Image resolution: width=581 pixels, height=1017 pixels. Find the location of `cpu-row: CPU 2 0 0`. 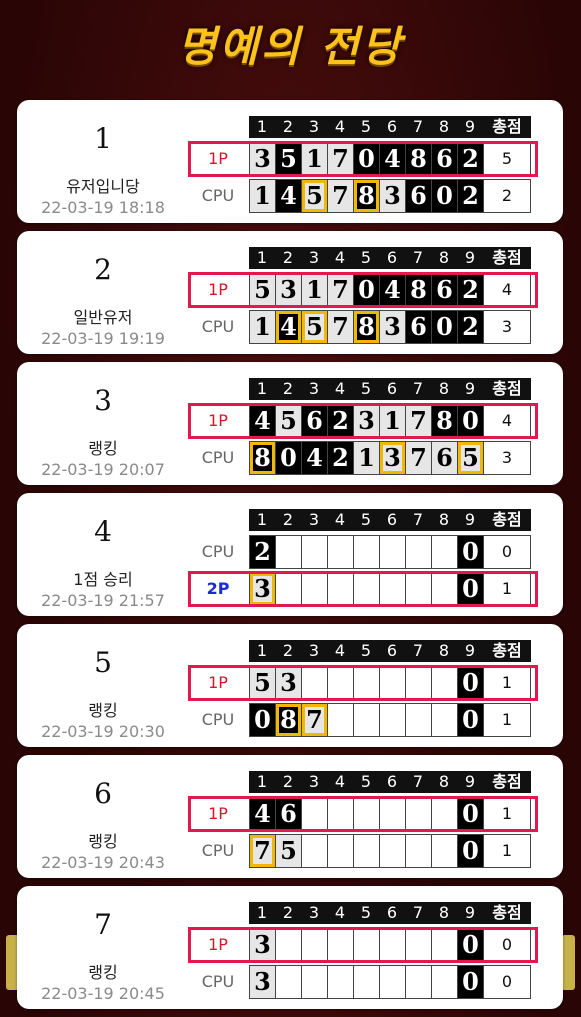

cpu-row: CPU 2 0 0 is located at coordinates (365, 552).